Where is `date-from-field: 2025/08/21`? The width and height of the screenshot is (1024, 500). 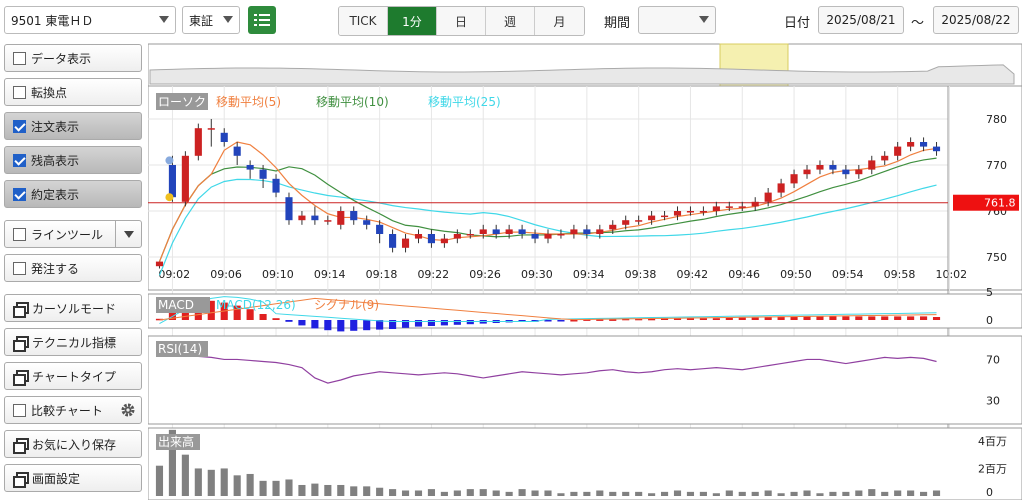 date-from-field: 2025/08/21 is located at coordinates (861, 20).